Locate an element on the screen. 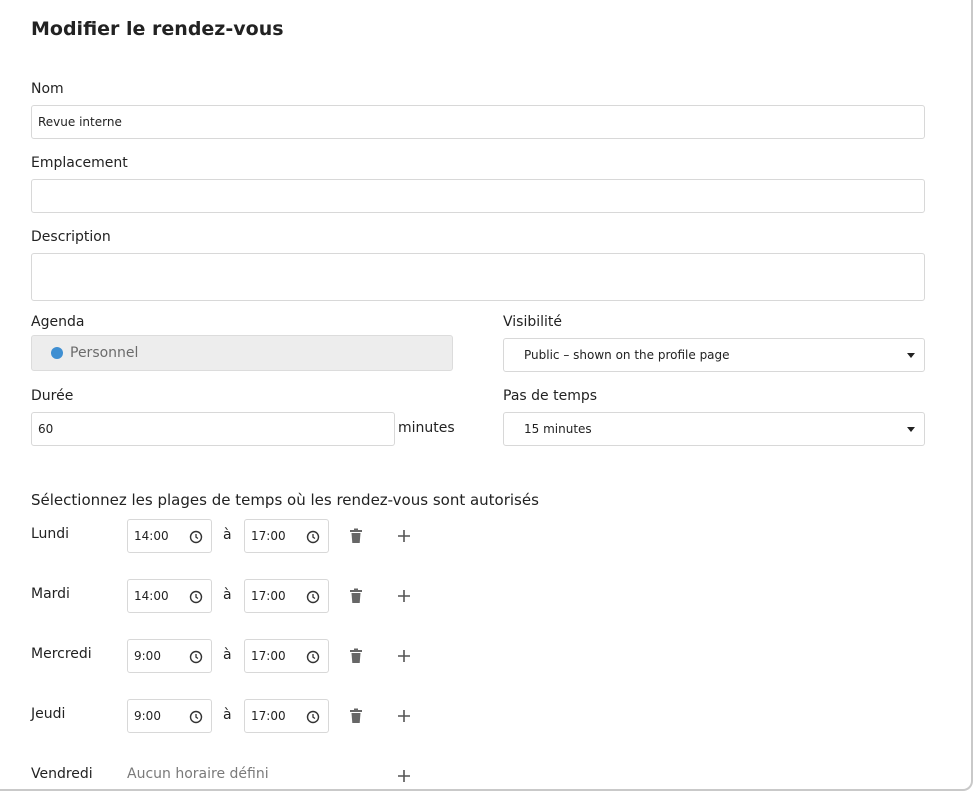  no-schedule-text: Aucun horaire défini is located at coordinates (198, 774).